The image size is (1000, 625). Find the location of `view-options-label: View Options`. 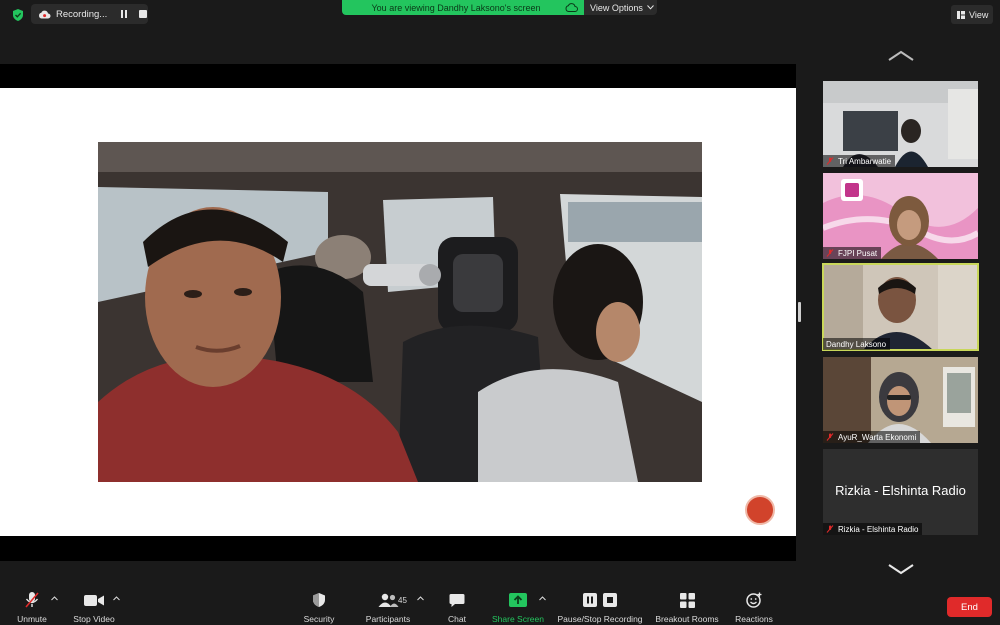

view-options-label: View Options is located at coordinates (616, 7).